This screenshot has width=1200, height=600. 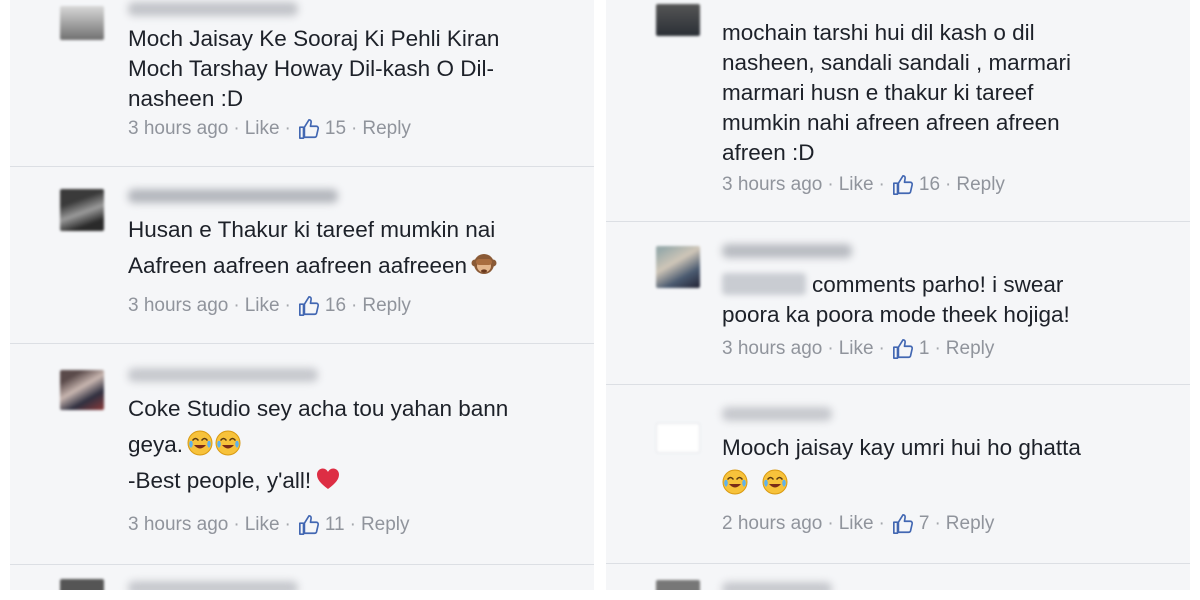 What do you see at coordinates (328, 479) in the screenshot?
I see `red-heart-icon` at bounding box center [328, 479].